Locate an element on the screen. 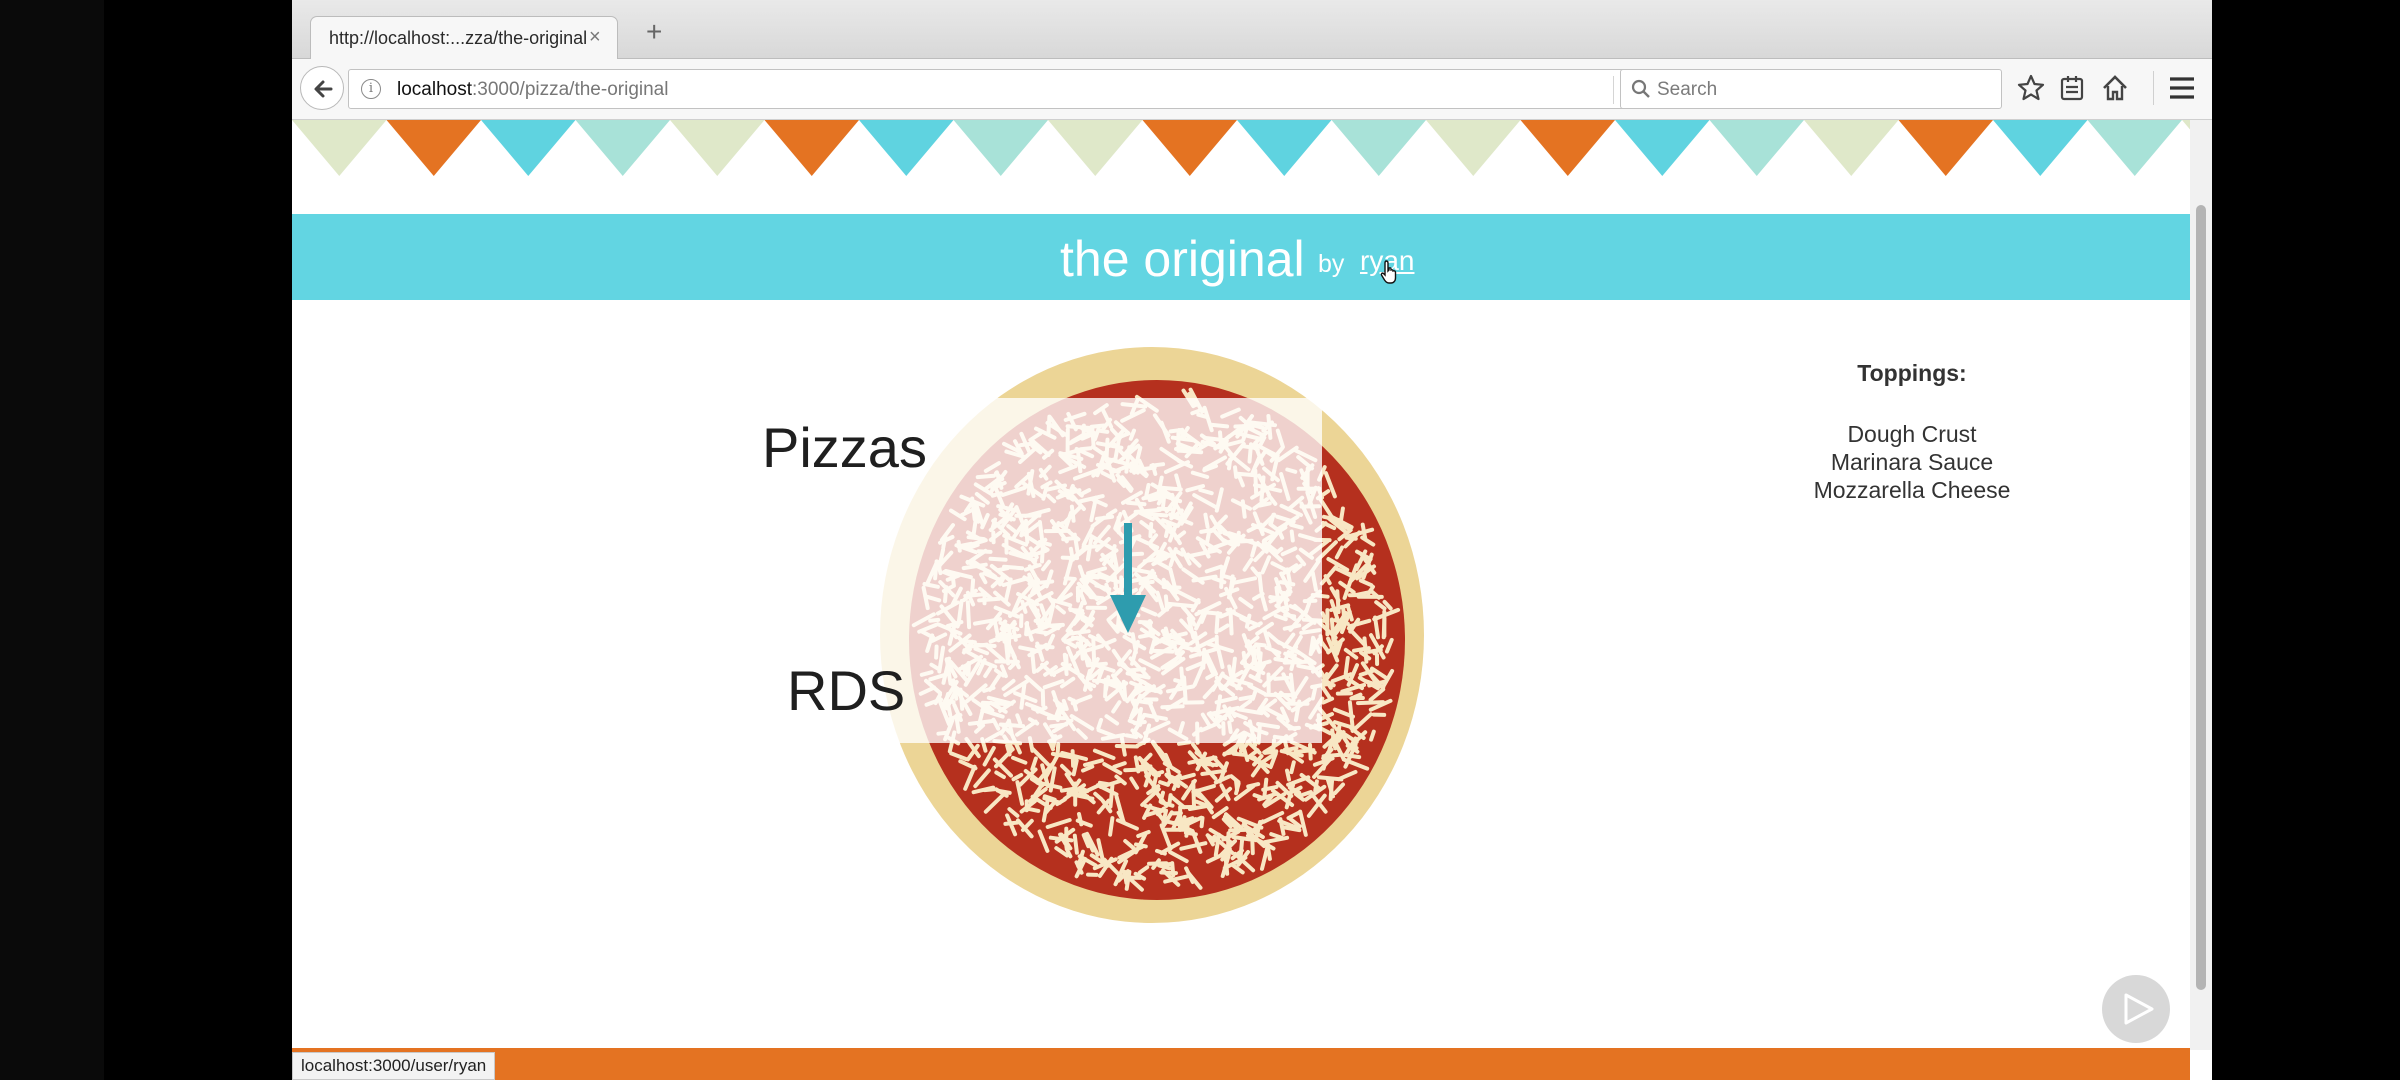 This screenshot has width=2400, height=1080. play-icon is located at coordinates (2139, 1009).